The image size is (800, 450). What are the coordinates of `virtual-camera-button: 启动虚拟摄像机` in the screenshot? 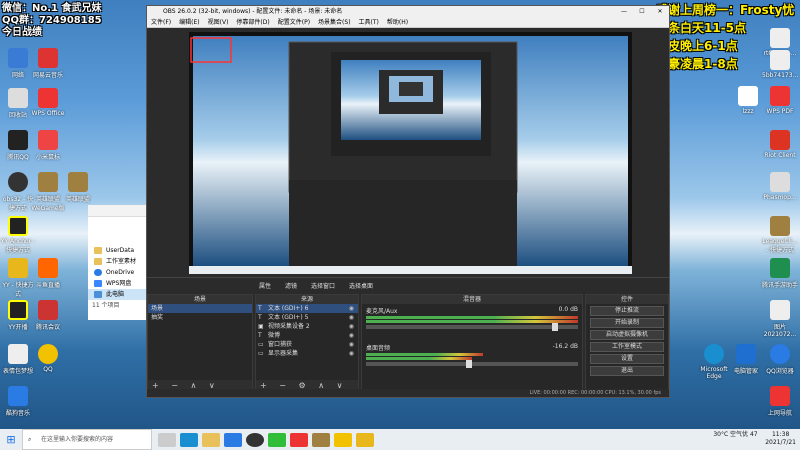 It's located at (627, 335).